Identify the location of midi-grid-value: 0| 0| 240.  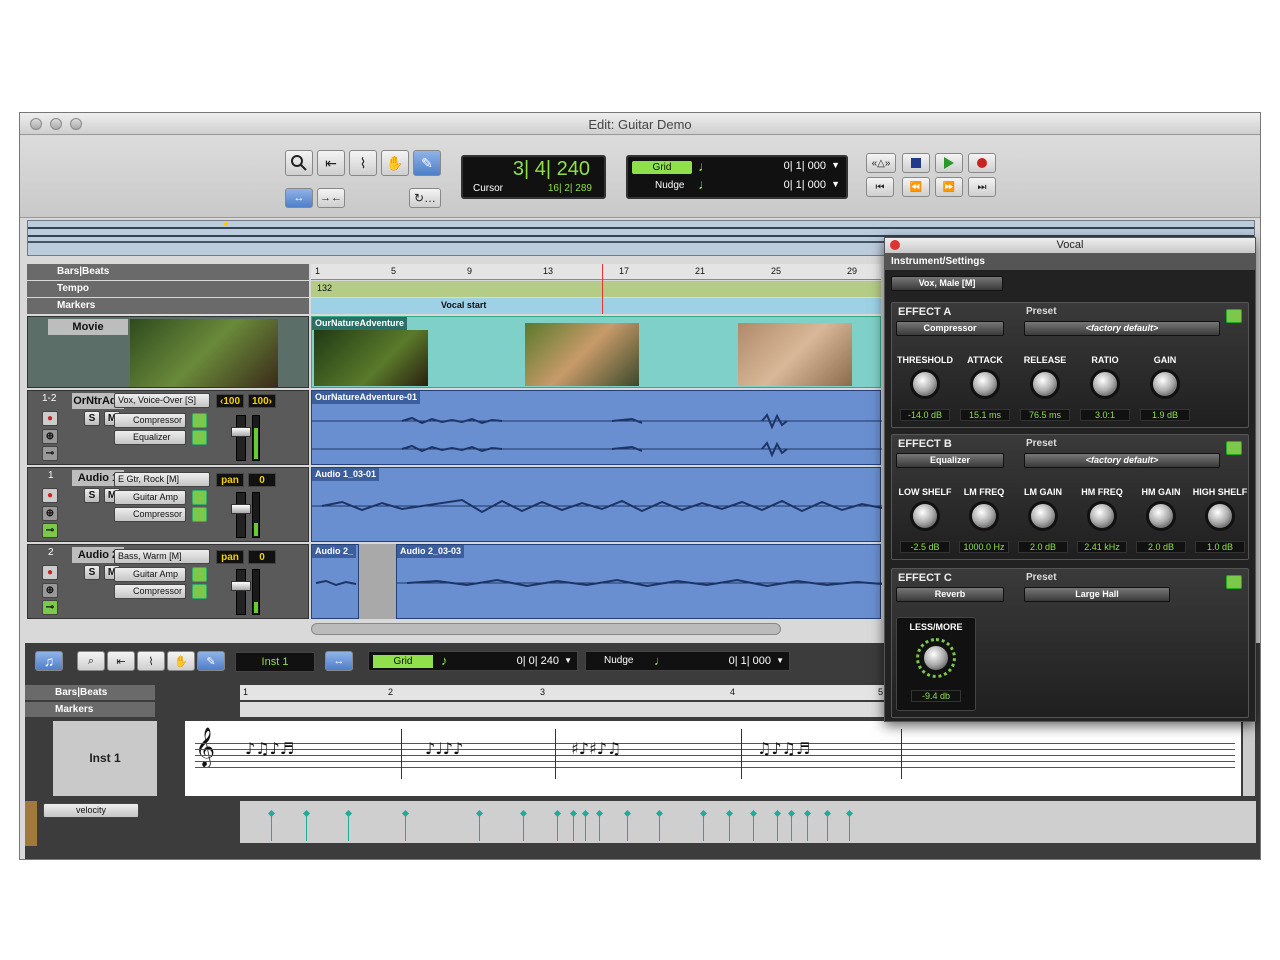
(538, 661).